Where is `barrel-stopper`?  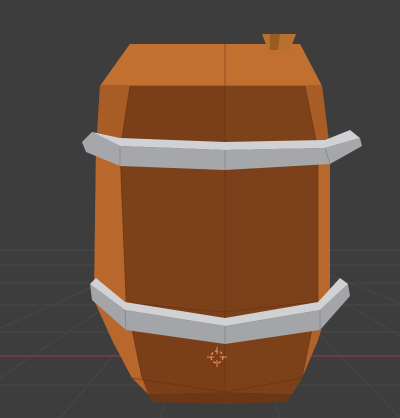 barrel-stopper is located at coordinates (279, 42).